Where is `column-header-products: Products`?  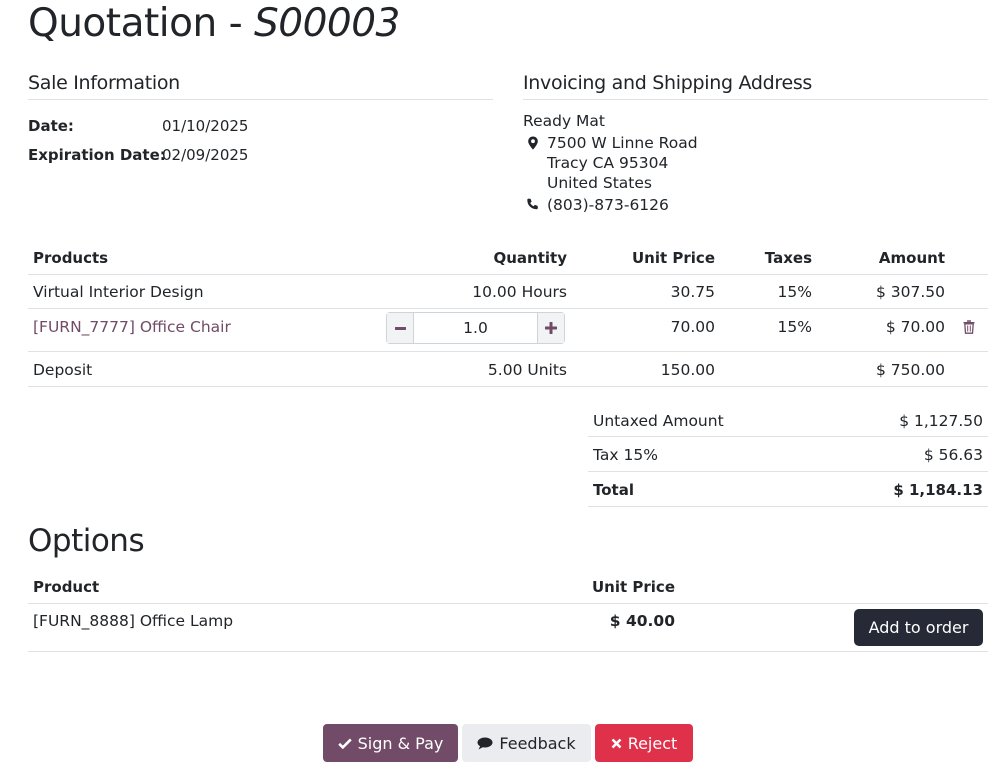 column-header-products: Products is located at coordinates (71, 258).